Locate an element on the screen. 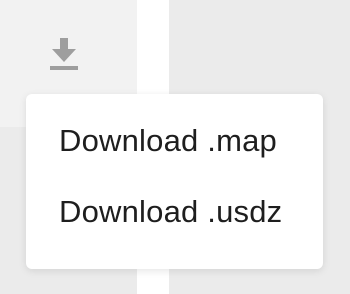  download-map-option: Download .map is located at coordinates (174, 141).